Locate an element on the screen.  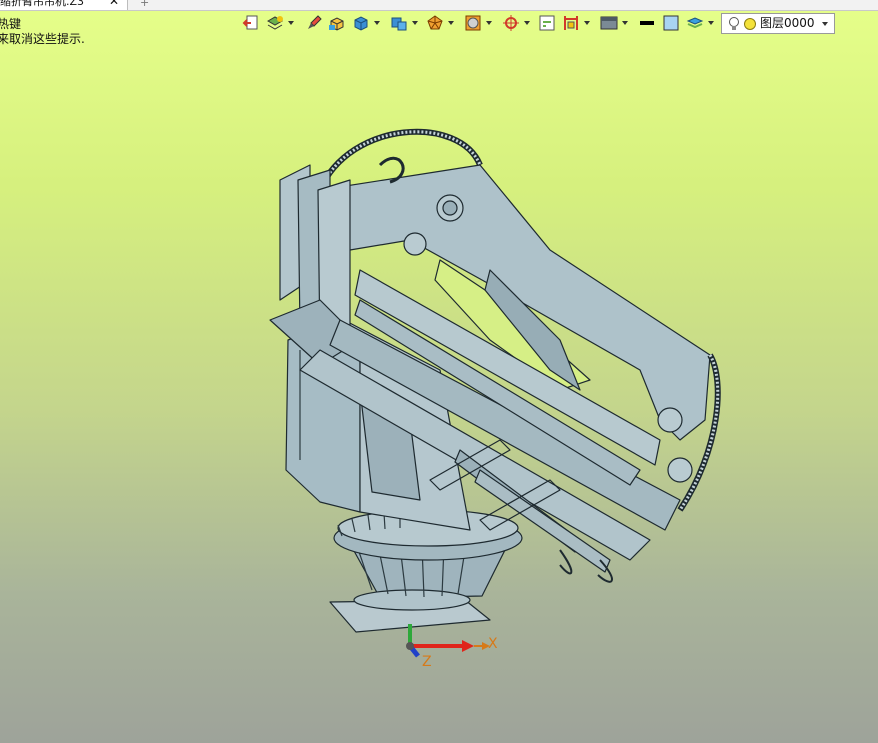
line-color-icon is located at coordinates (647, 23).